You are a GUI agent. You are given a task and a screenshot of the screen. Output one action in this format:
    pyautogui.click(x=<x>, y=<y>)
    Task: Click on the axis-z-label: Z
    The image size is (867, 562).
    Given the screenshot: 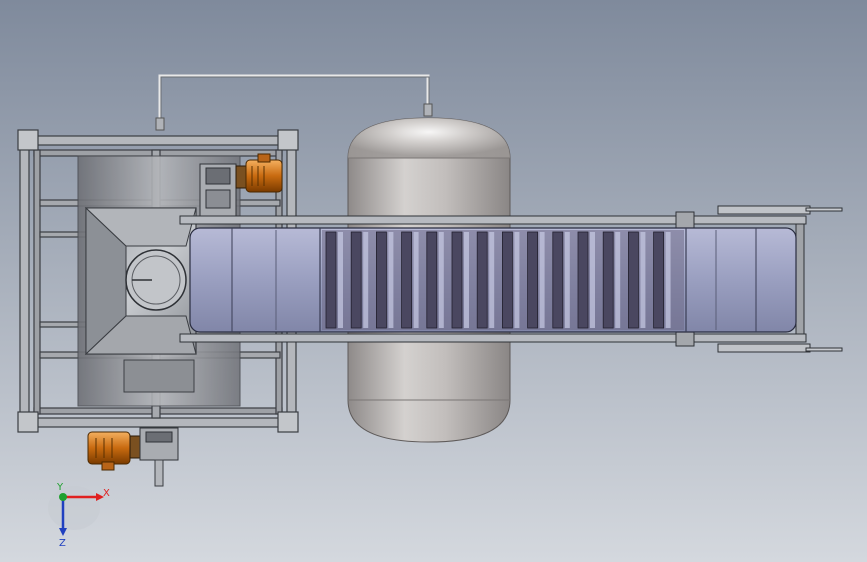 What is the action you would take?
    pyautogui.click(x=62, y=543)
    